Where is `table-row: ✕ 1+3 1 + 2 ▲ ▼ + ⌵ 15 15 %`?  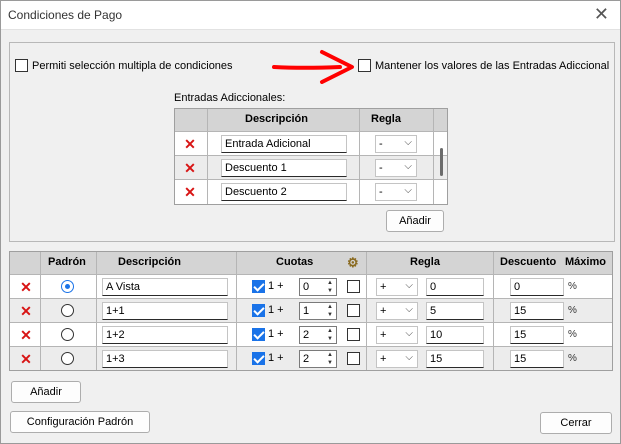
table-row: ✕ 1+3 1 + 2 ▲ ▼ + ⌵ 15 15 % is located at coordinates (311, 358).